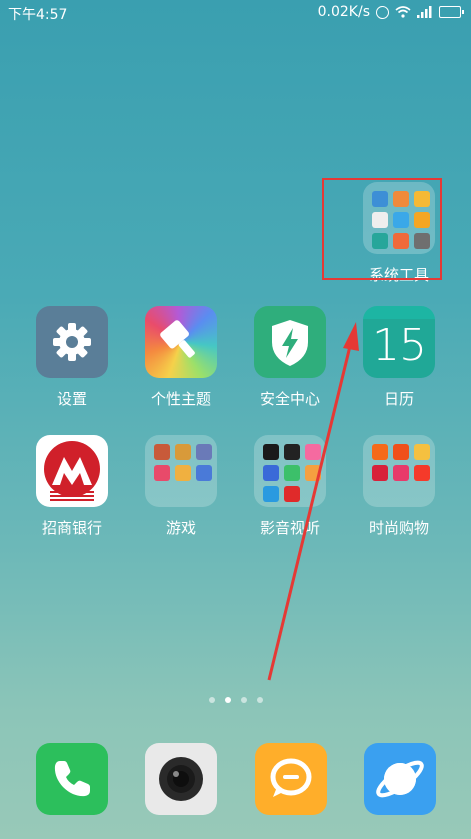 The height and width of the screenshot is (839, 471). I want to click on folder-video-label: 影音视听, so click(289, 528).